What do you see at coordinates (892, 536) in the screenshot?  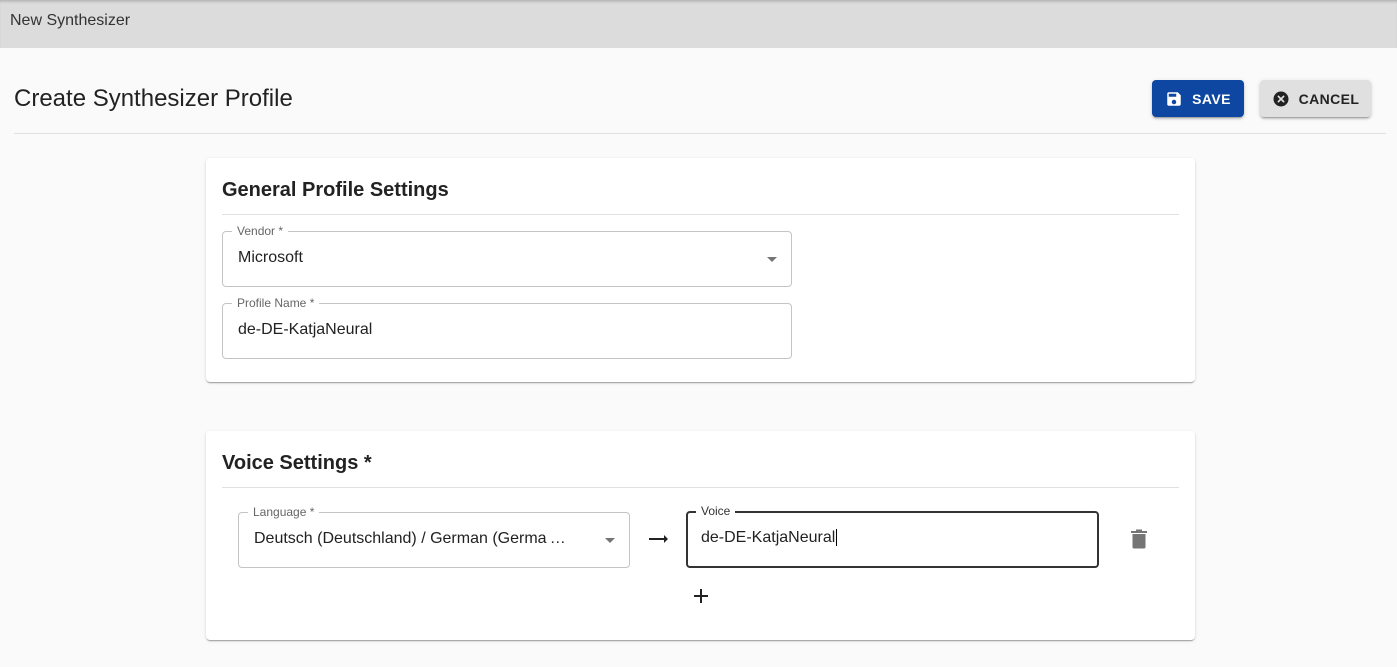 I see `voice-input: Voice de-DE-KatjaNeural` at bounding box center [892, 536].